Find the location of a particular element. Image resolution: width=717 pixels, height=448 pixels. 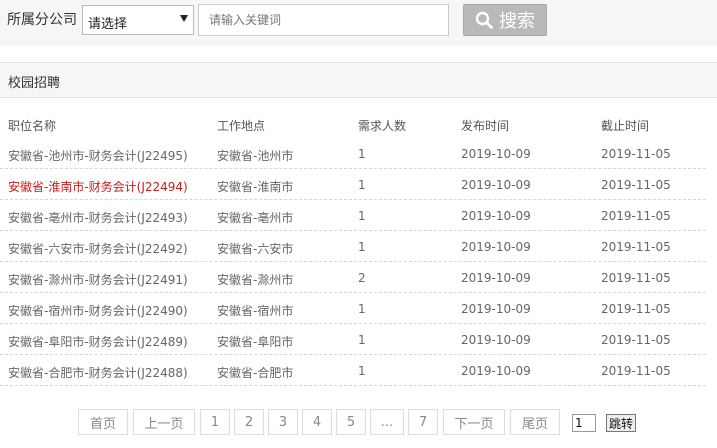

col-header-count: 需求人数 is located at coordinates (382, 126).